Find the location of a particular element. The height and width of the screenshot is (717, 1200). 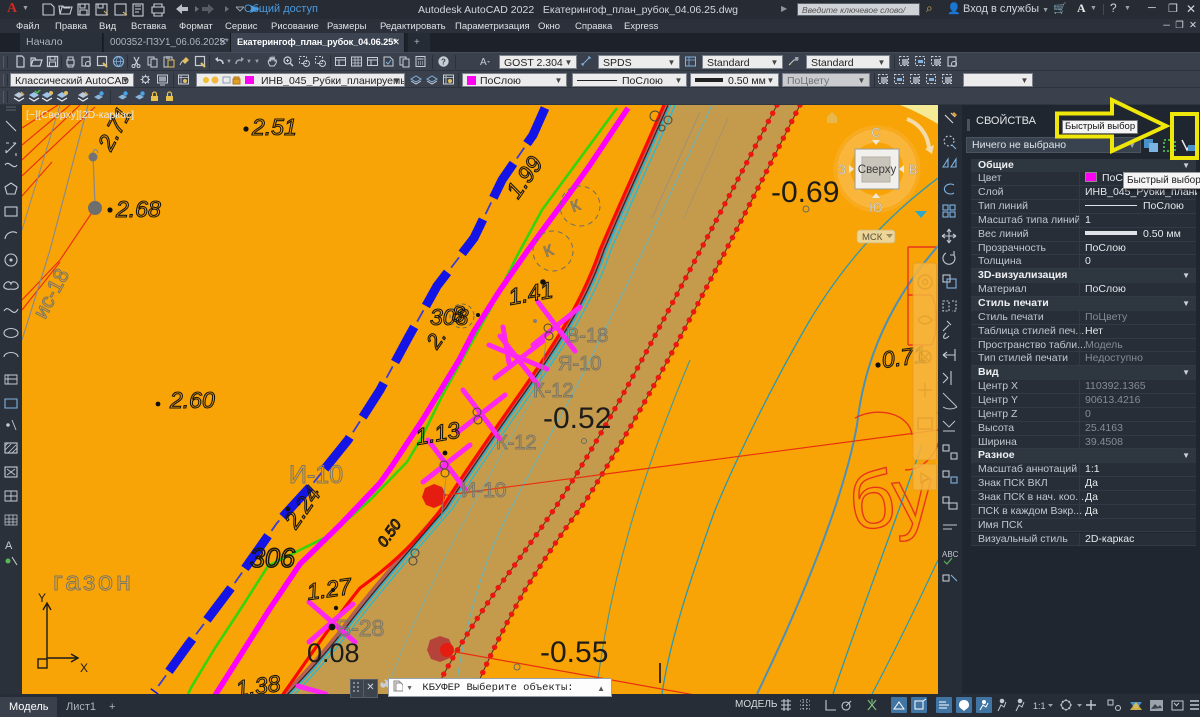

svg-text: ABC is located at coordinates (950, 554).